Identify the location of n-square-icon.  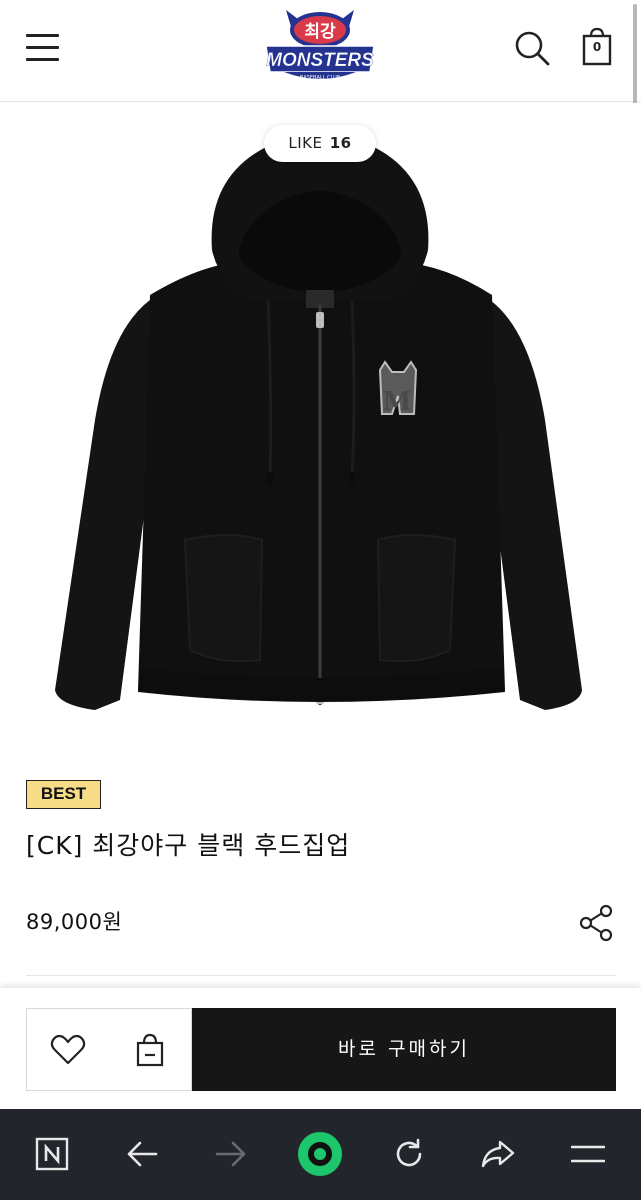
(52, 1154).